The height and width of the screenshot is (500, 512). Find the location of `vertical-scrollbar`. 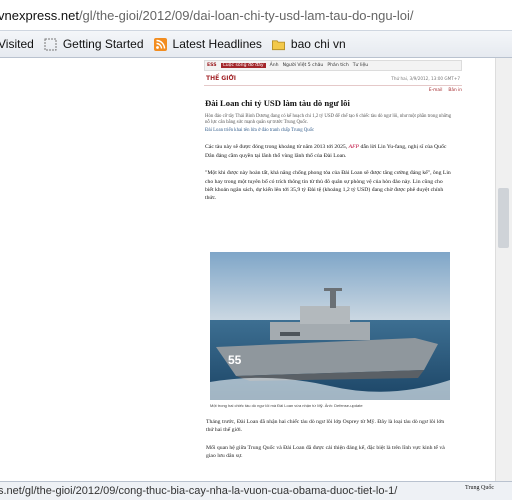

vertical-scrollbar is located at coordinates (503, 269).